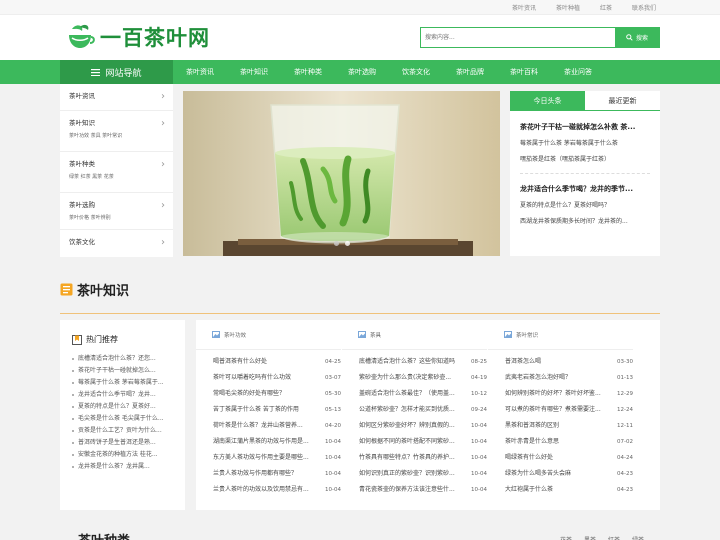 This screenshot has width=720, height=540. I want to click on category-item-news: 茶叶资讯 ›, so click(116, 97).